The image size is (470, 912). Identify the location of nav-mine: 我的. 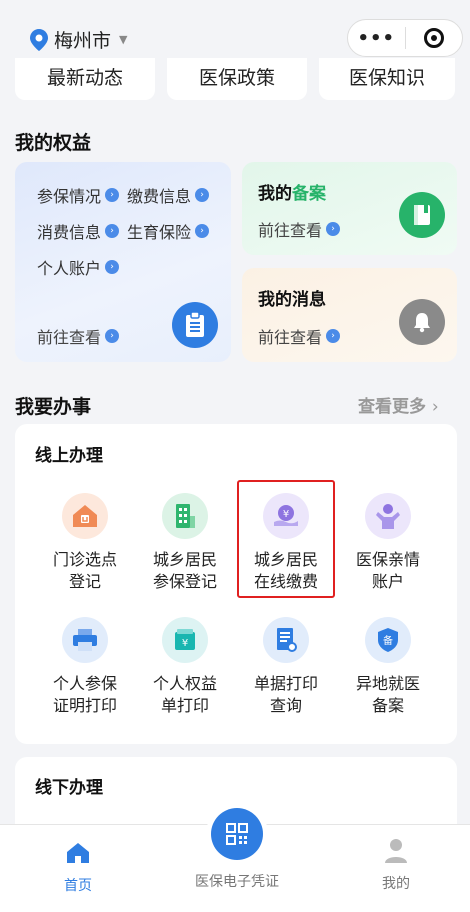
(396, 865).